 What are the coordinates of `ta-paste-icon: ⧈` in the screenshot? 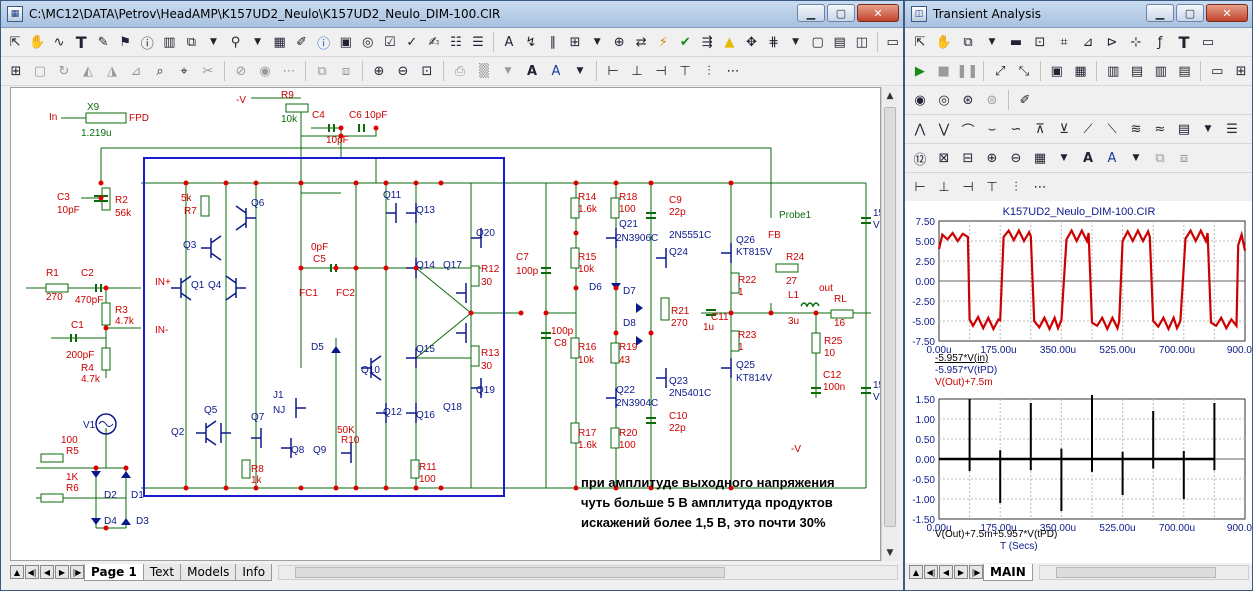 It's located at (1184, 158).